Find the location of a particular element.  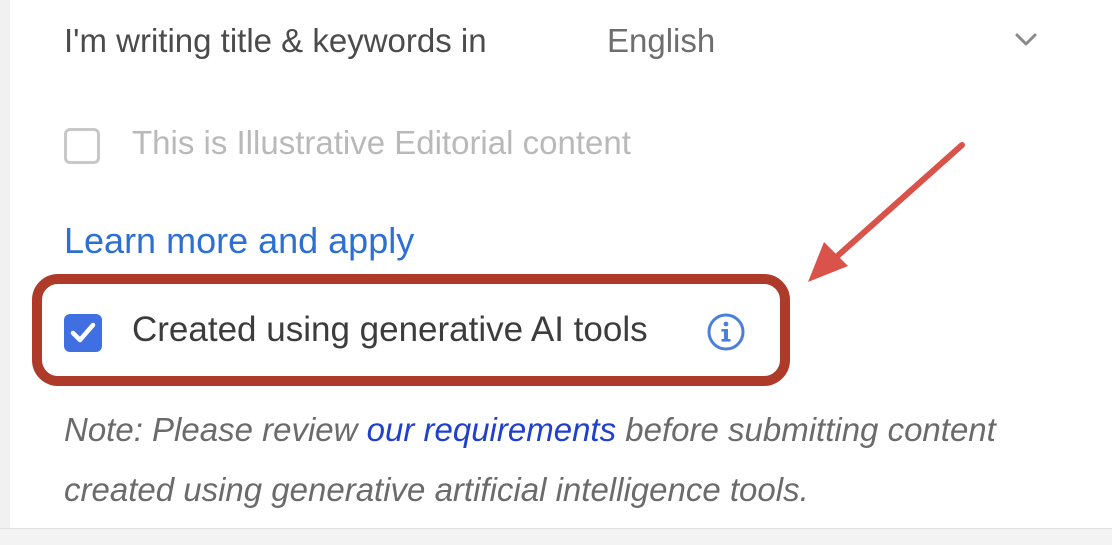

editorial-checkbox is located at coordinates (82, 146).